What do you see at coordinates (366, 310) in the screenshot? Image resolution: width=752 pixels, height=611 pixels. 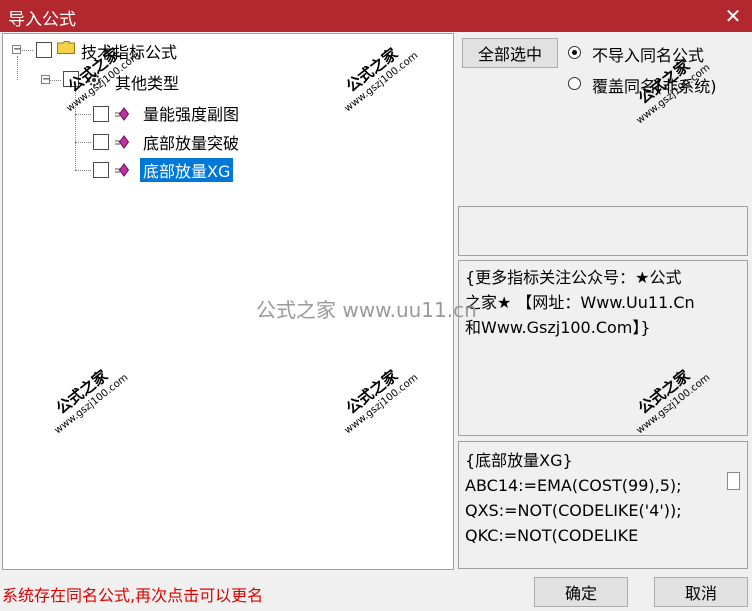 I see `center-watermark: 公式之家 www.uu11.cn` at bounding box center [366, 310].